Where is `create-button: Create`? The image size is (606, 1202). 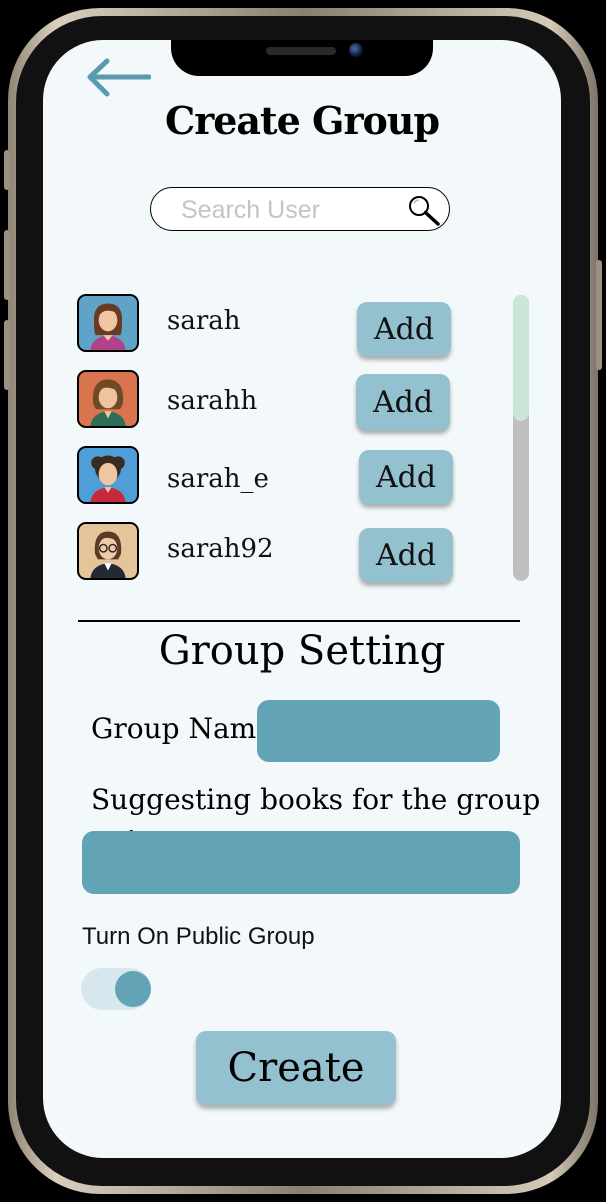
create-button: Create is located at coordinates (296, 1068).